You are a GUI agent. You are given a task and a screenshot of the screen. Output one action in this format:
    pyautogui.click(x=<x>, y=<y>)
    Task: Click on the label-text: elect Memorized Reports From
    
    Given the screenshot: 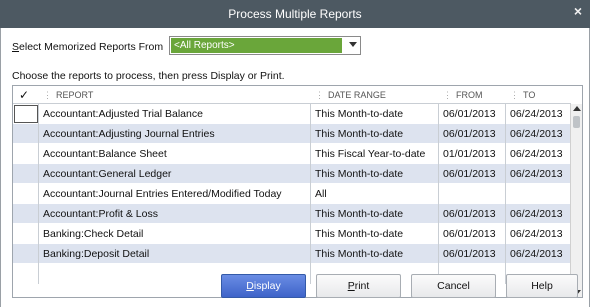 What is the action you would take?
    pyautogui.click(x=91, y=47)
    